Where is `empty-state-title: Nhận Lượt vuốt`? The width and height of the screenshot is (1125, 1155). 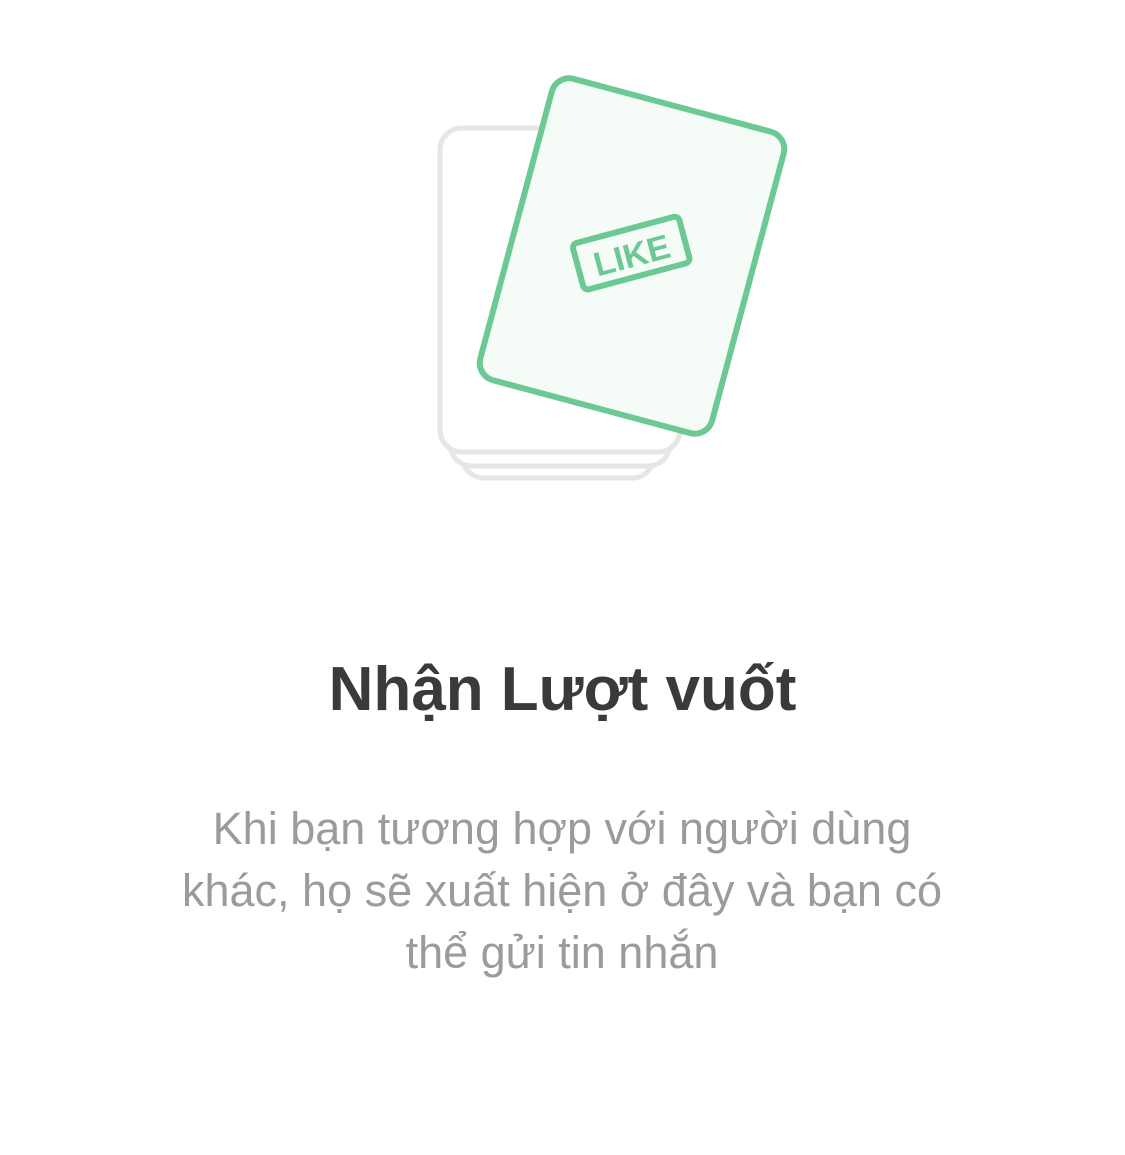 empty-state-title: Nhận Lượt vuốt is located at coordinates (562, 689).